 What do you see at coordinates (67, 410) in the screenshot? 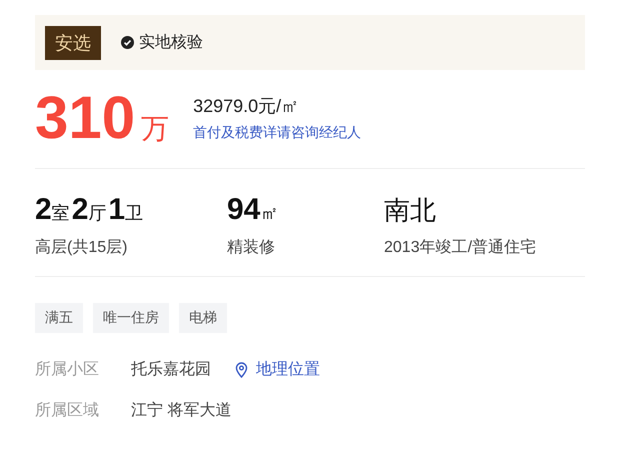
I see `info-label: 所属区域` at bounding box center [67, 410].